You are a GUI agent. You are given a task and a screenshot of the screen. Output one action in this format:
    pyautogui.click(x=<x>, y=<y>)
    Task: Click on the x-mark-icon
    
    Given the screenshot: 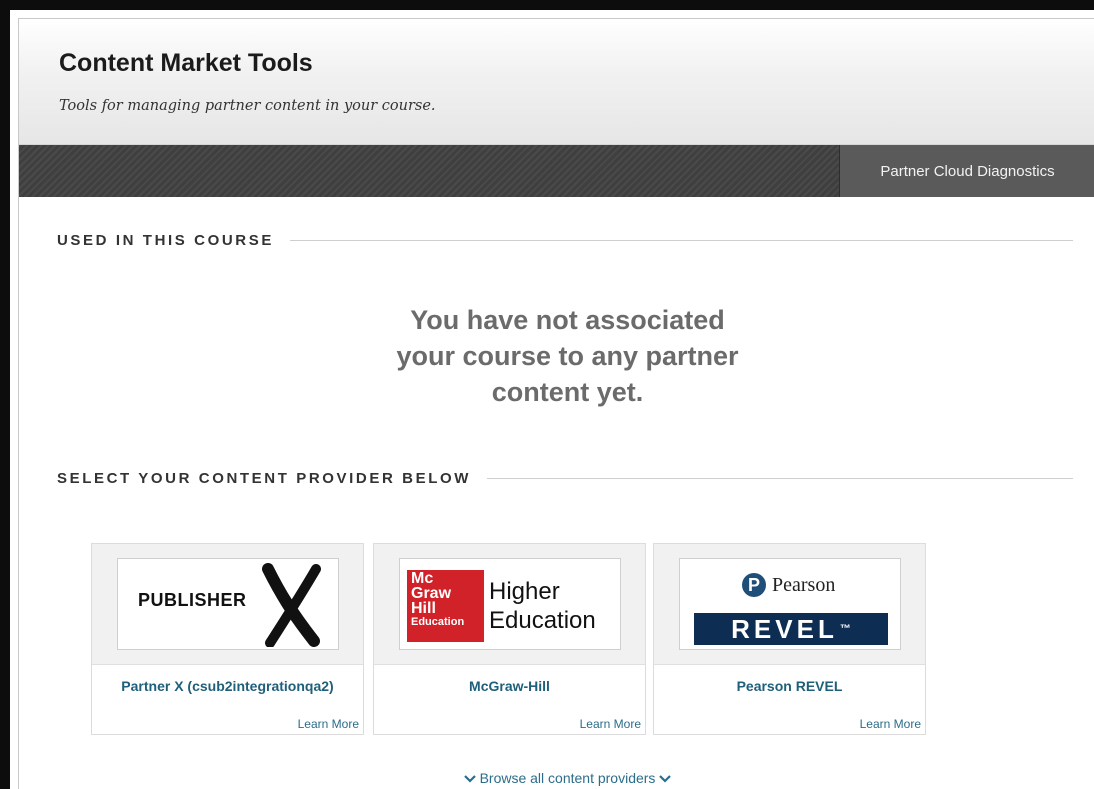 What is the action you would take?
    pyautogui.click(x=291, y=605)
    